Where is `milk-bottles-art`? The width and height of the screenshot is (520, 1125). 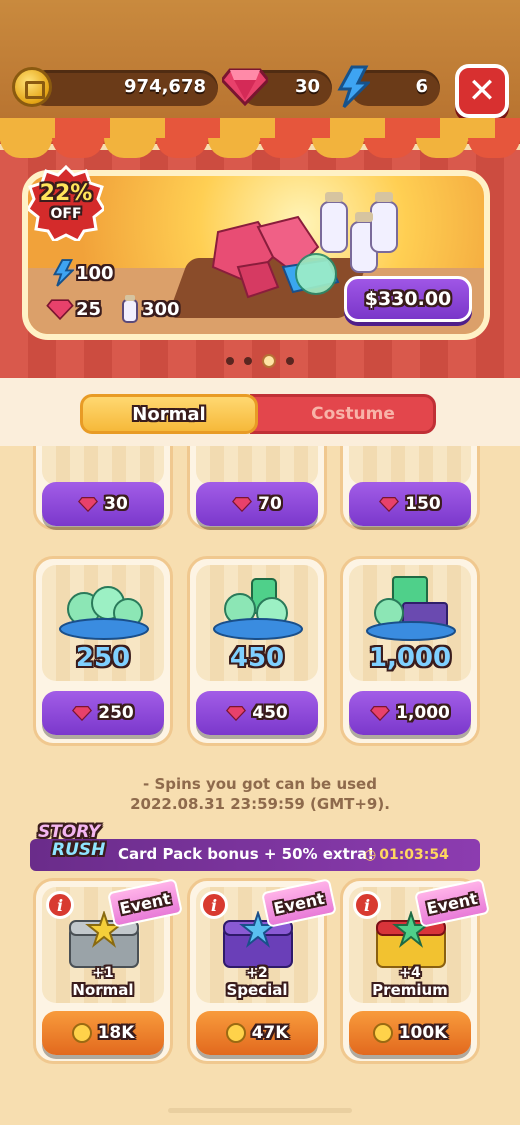 milk-bottles-art is located at coordinates (359, 232).